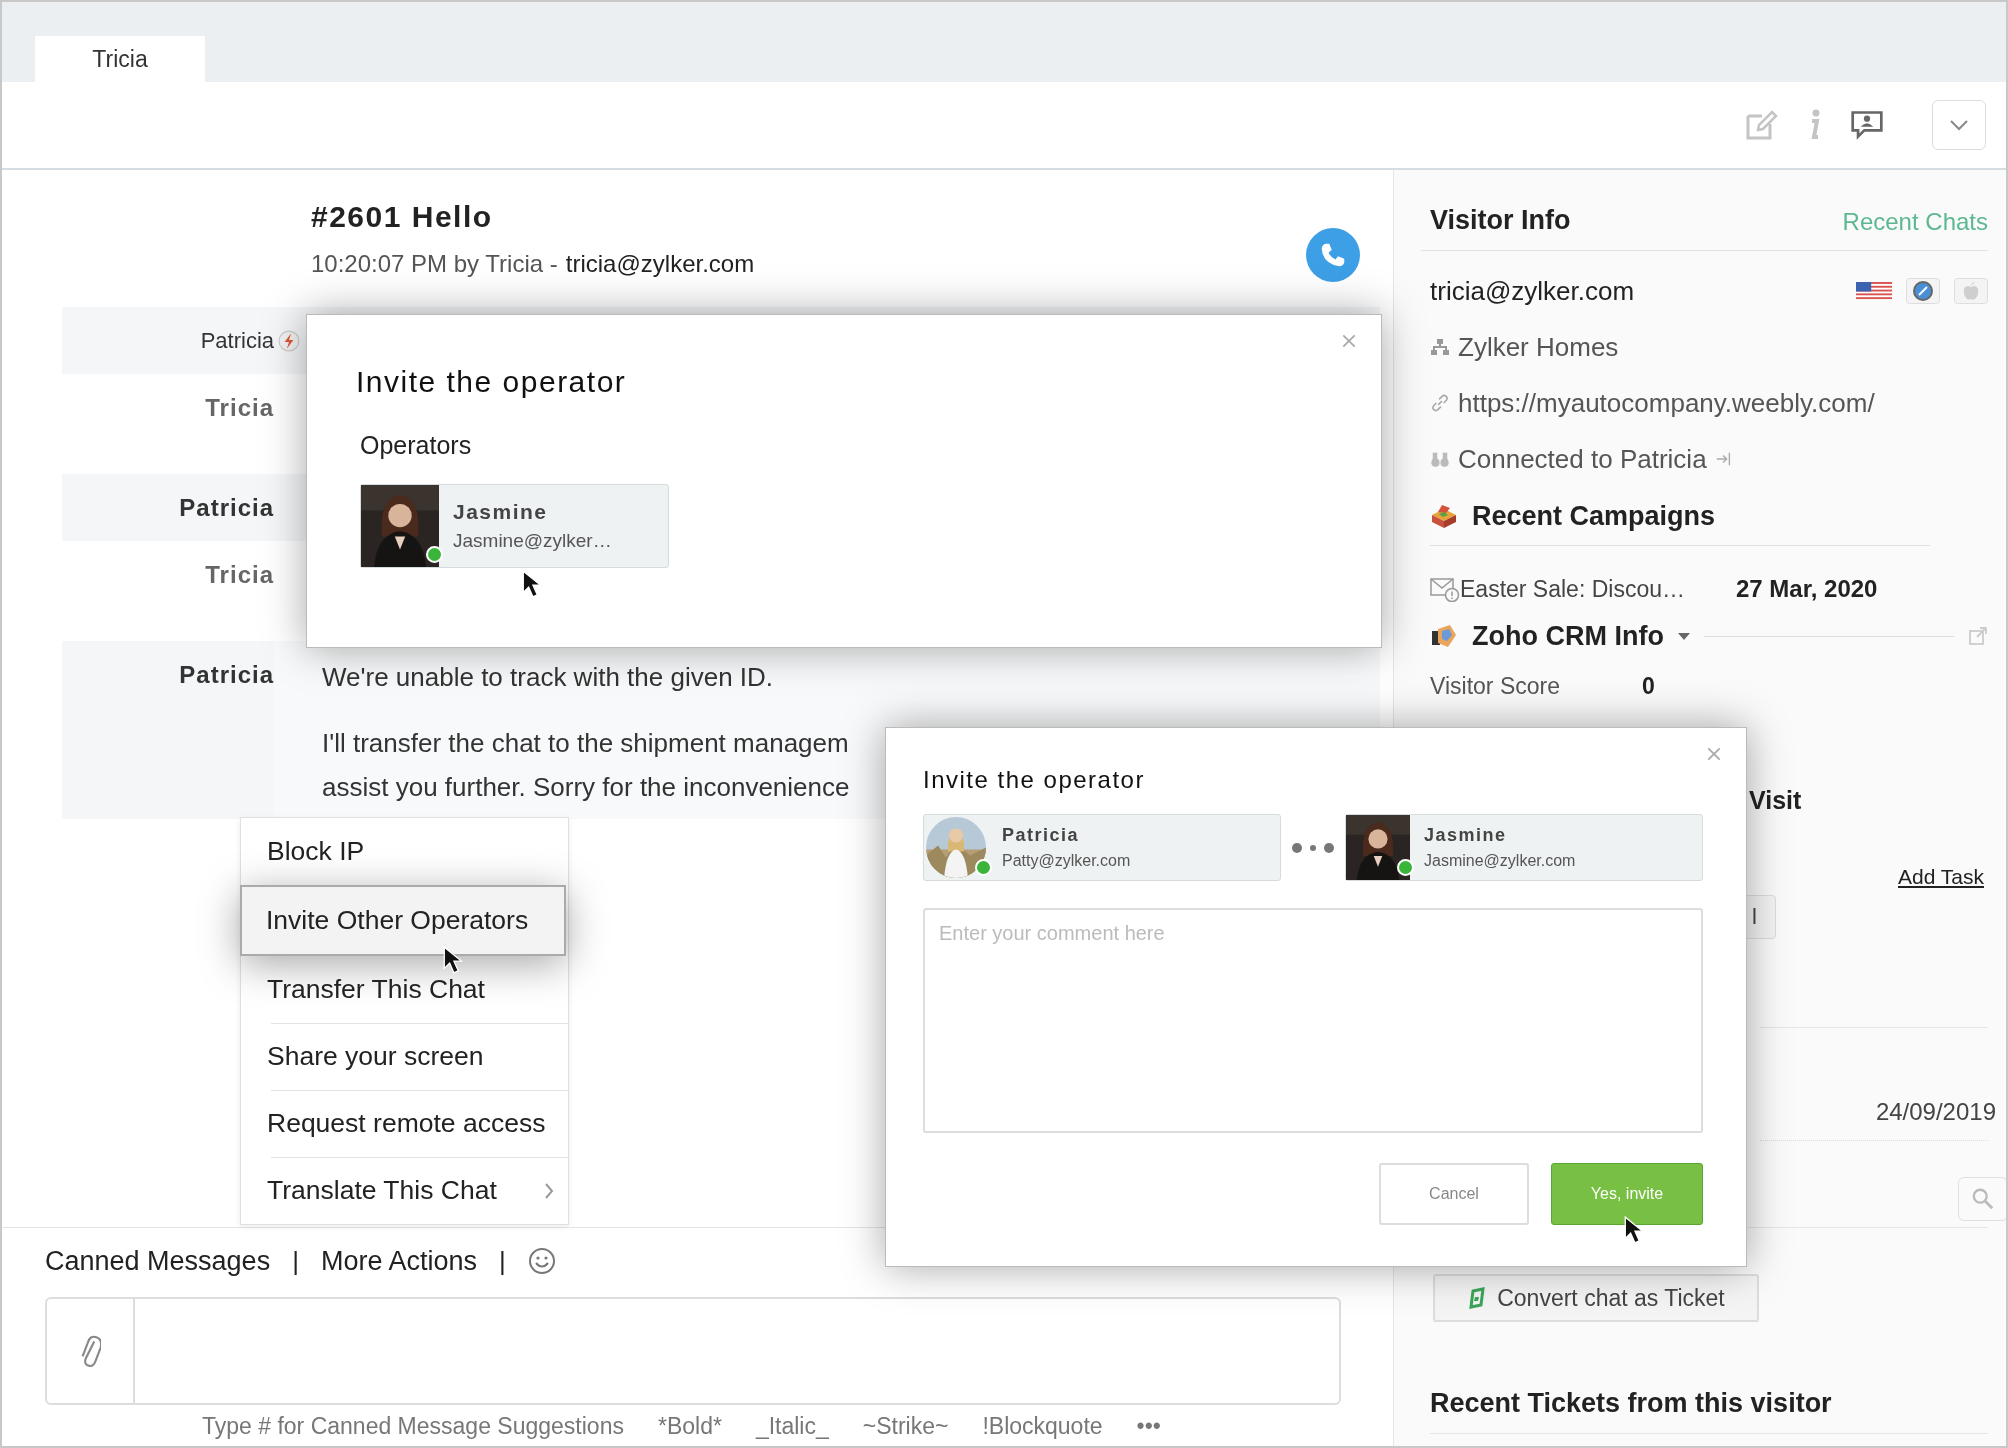 Image resolution: width=2008 pixels, height=1448 pixels. Describe the element at coordinates (1500, 861) in the screenshot. I see `operator-email: Jasmine@zylker.com` at that location.